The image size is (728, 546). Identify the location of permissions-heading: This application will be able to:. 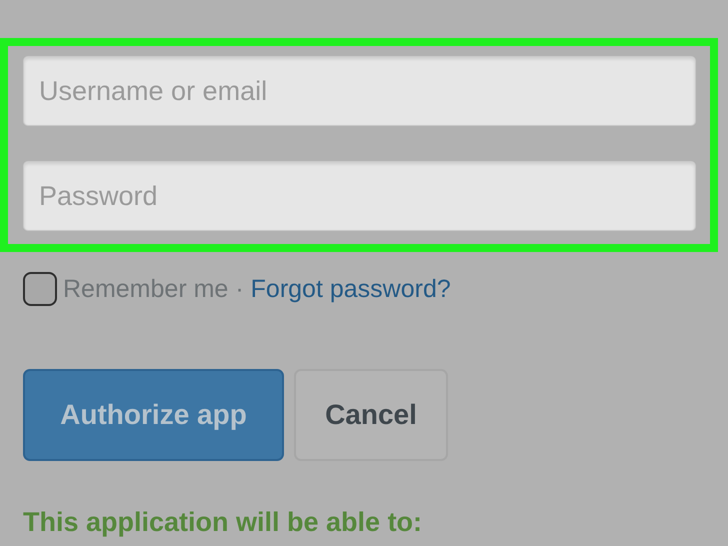
(223, 522).